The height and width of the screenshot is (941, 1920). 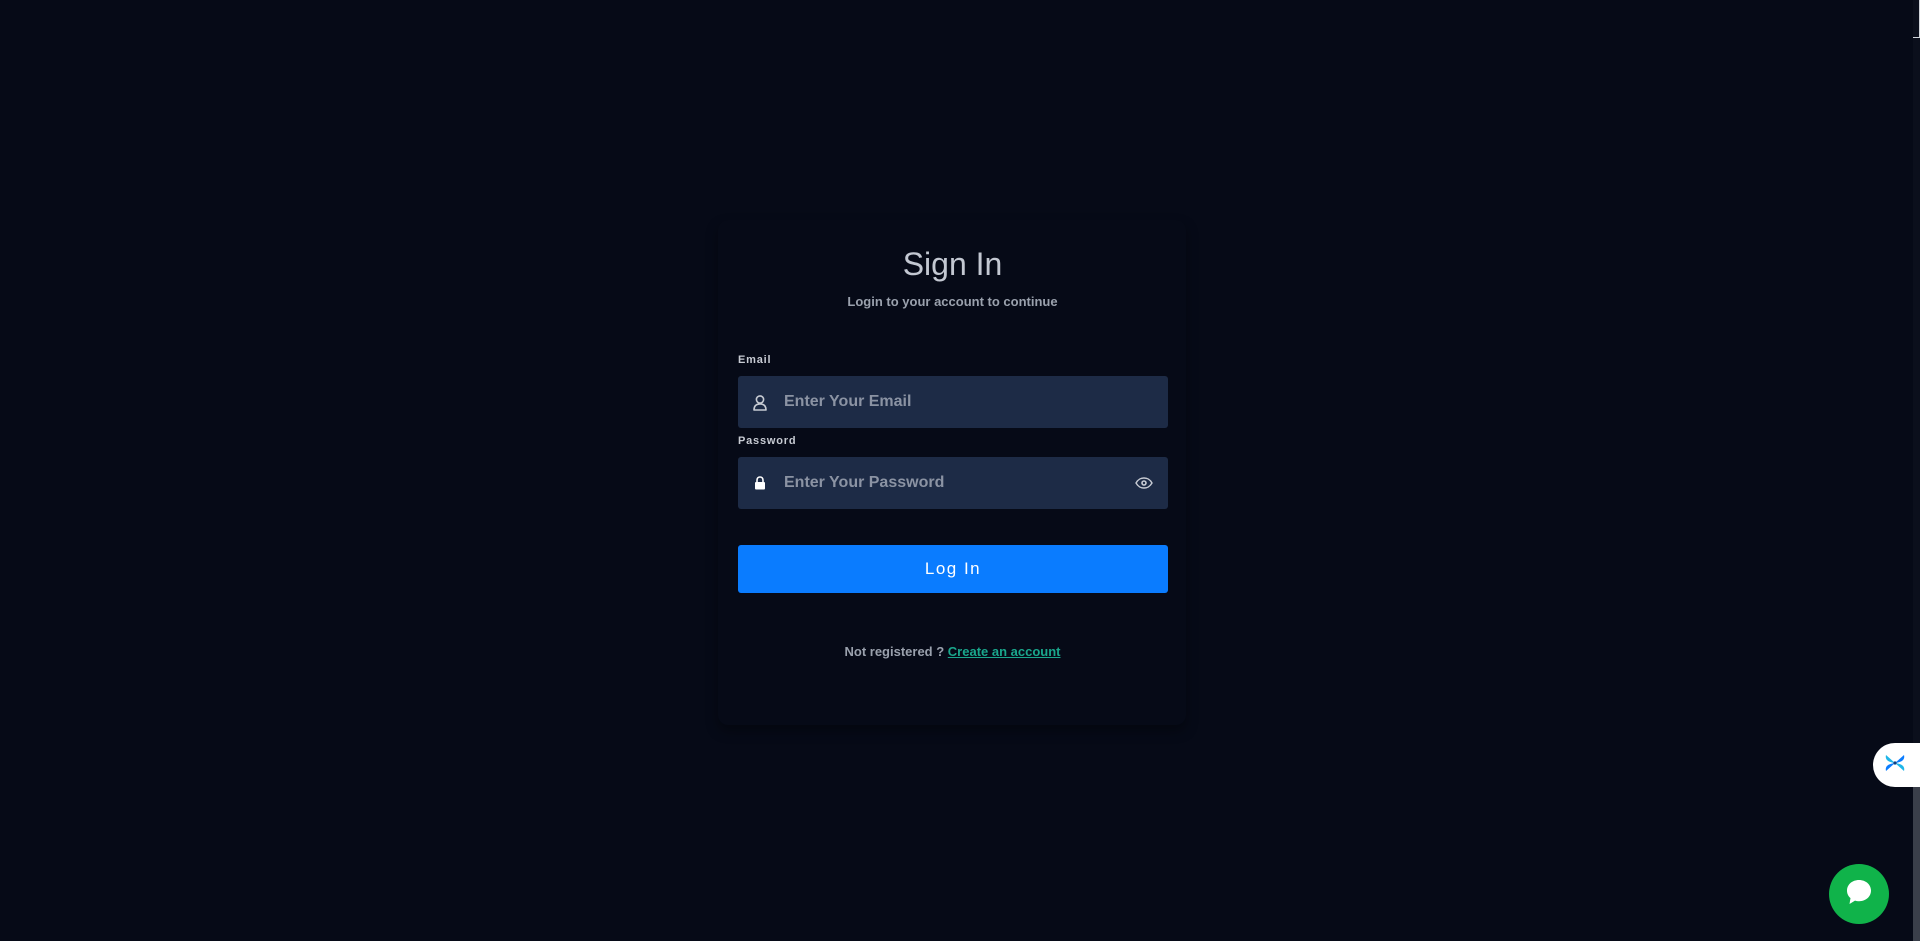 I want to click on create-account-link: Create an account, so click(x=1004, y=651).